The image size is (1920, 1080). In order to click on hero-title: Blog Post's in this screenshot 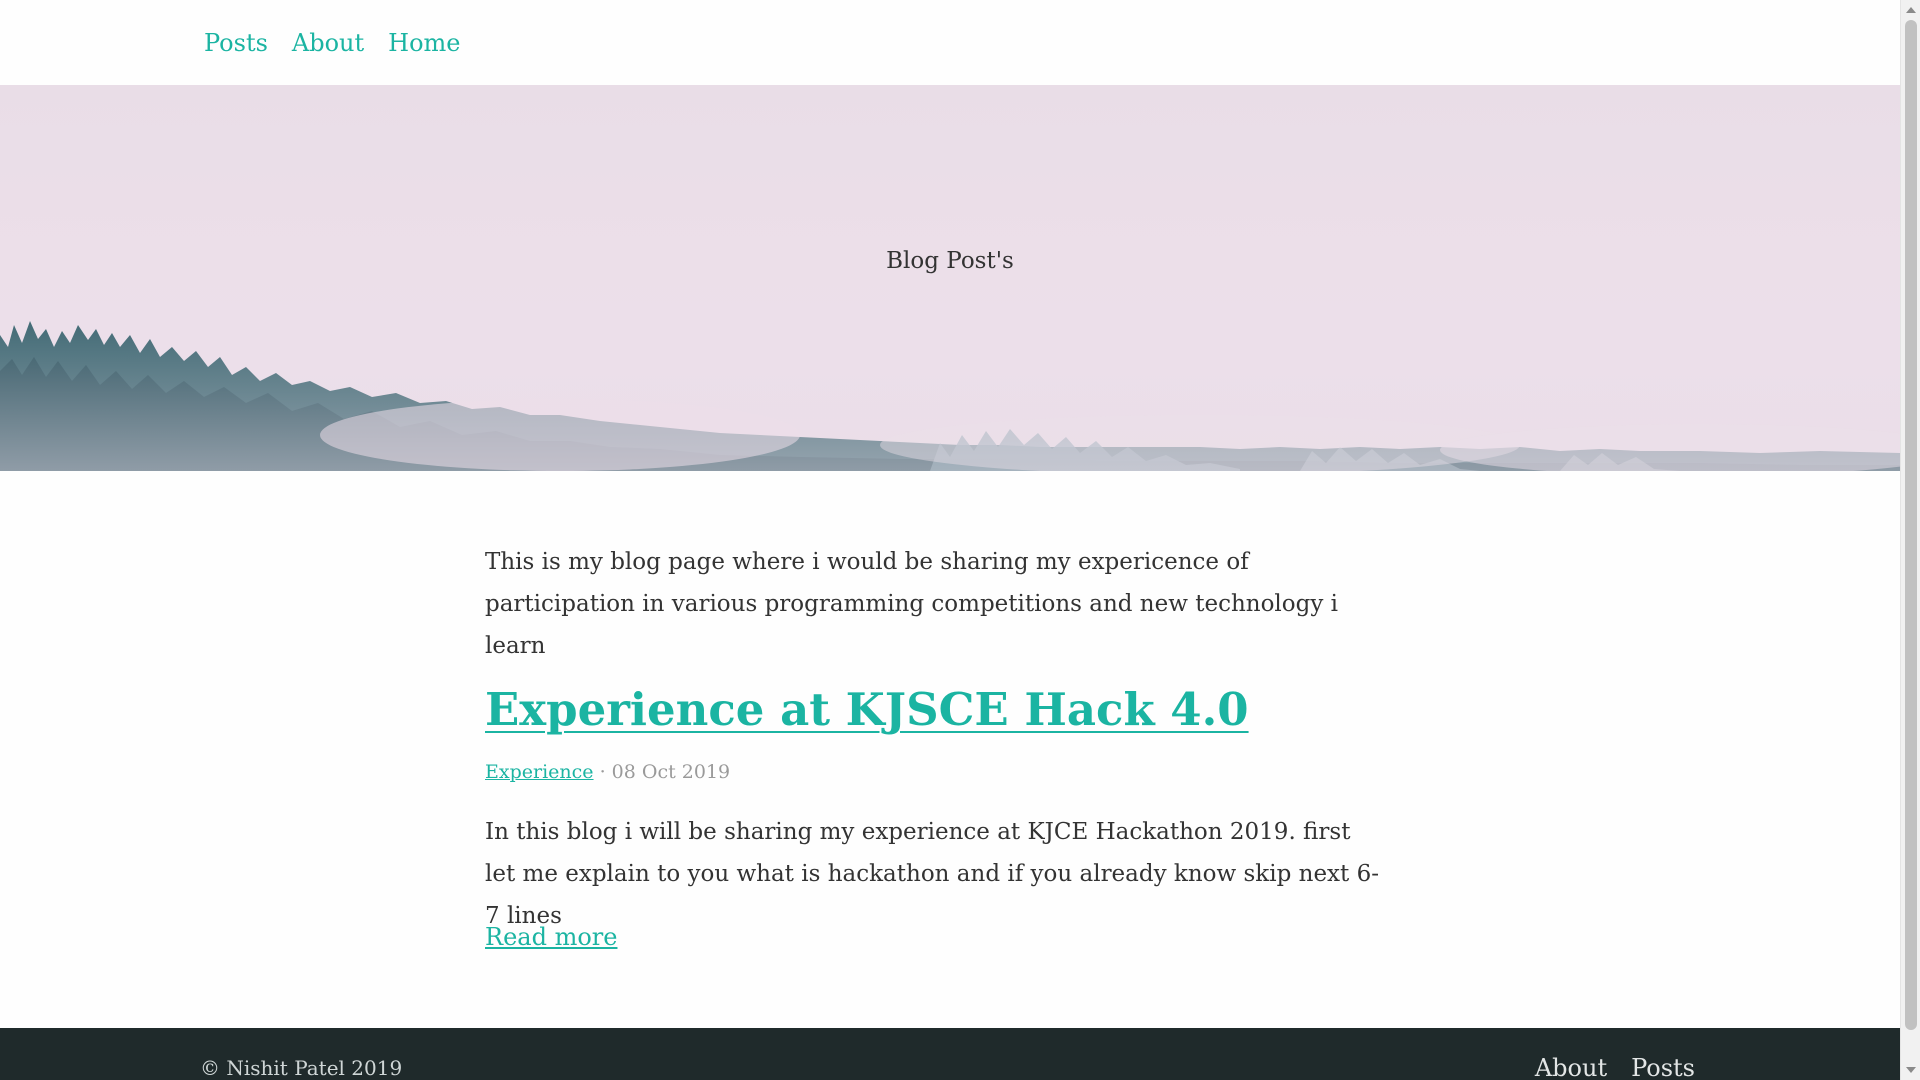, I will do `click(950, 261)`.